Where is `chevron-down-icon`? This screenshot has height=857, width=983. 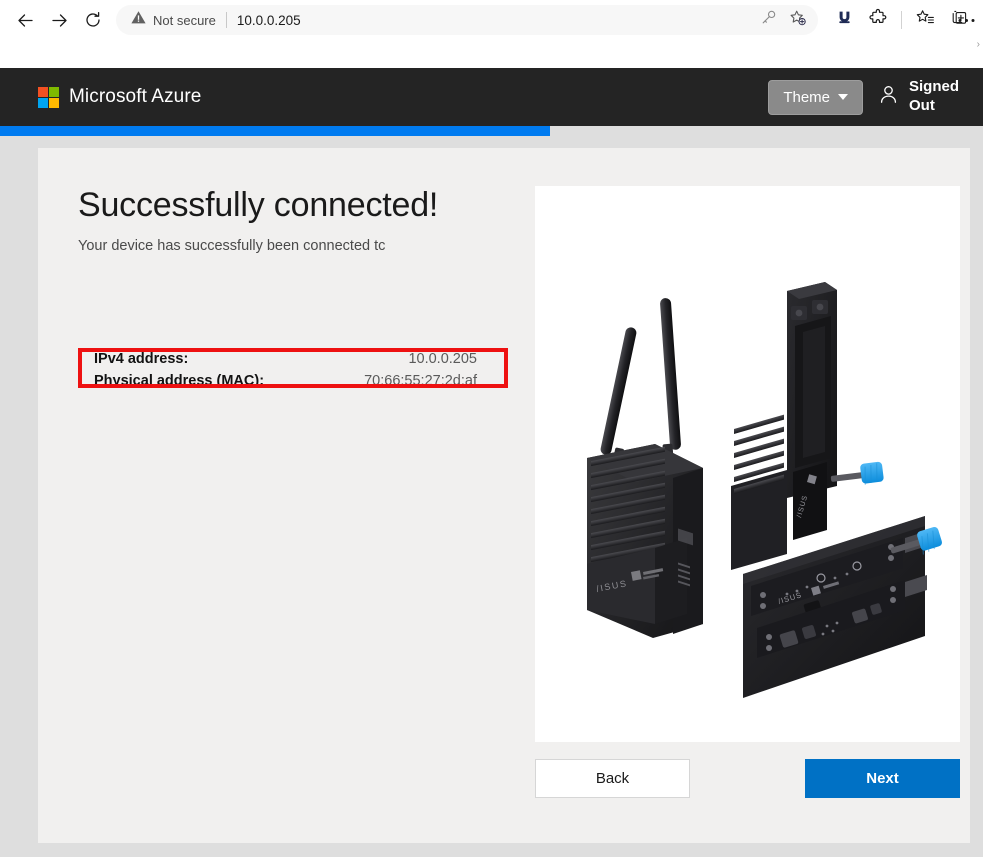
chevron-down-icon is located at coordinates (843, 97).